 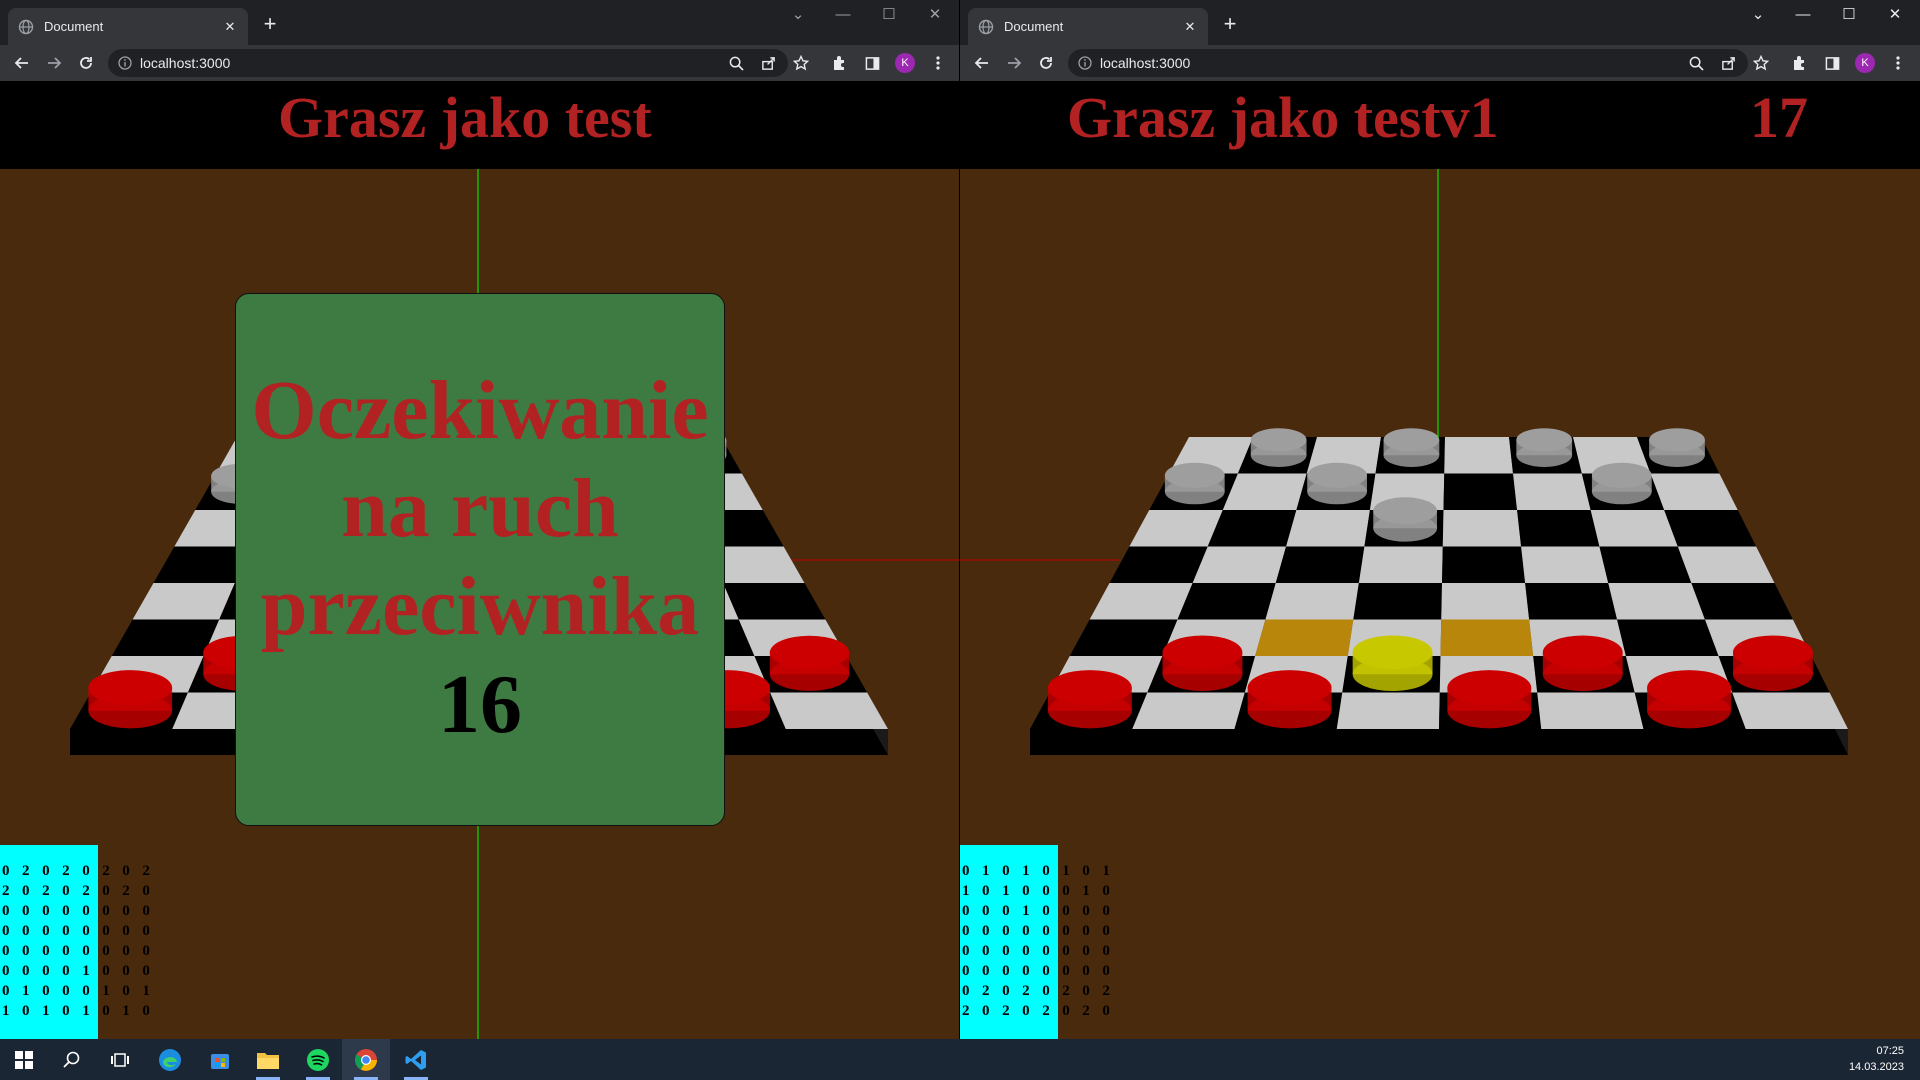 What do you see at coordinates (24, 1059) in the screenshot?
I see `windows-start-icon` at bounding box center [24, 1059].